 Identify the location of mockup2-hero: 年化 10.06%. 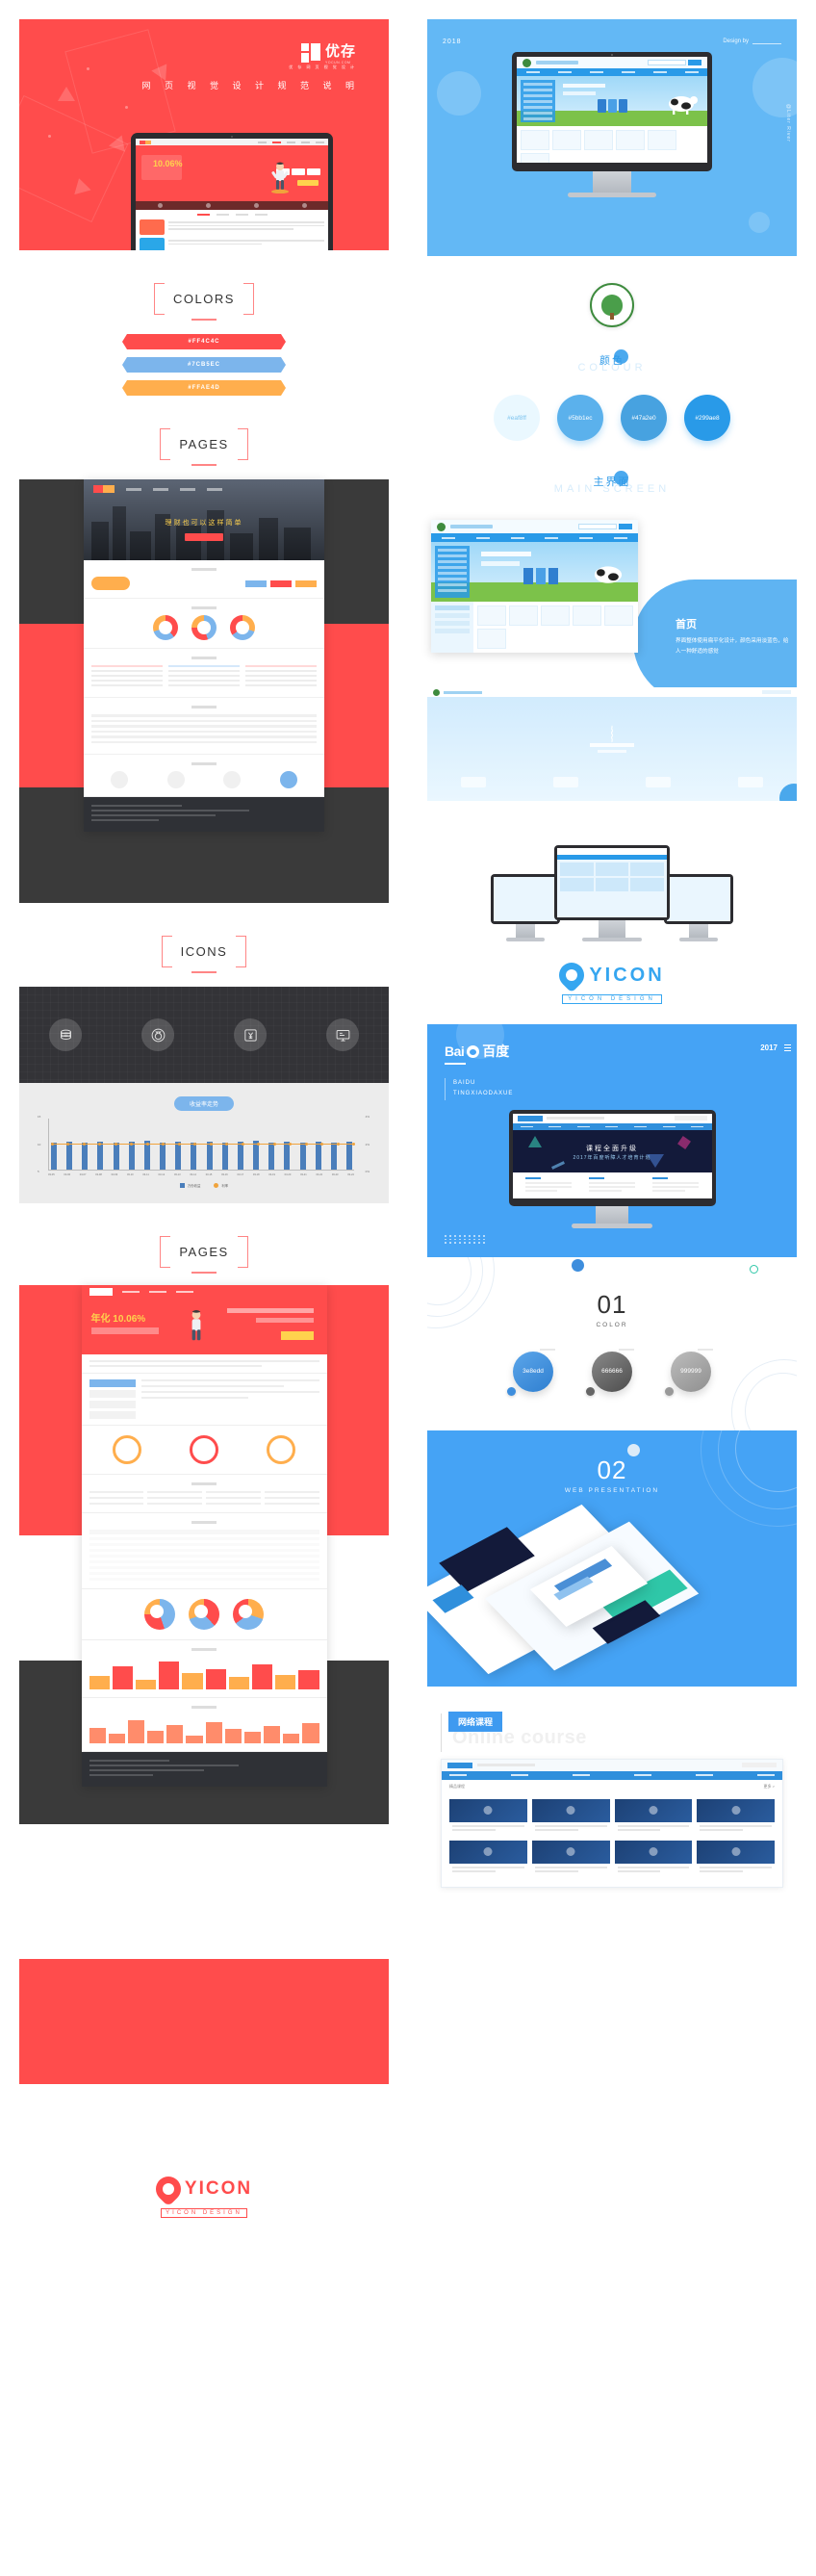
(204, 1326).